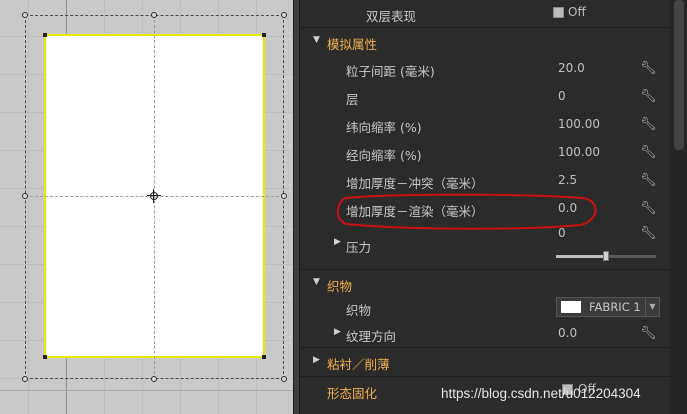 This screenshot has width=687, height=414. Describe the element at coordinates (485, 69) in the screenshot. I see `property-row-particle-distance: 粒子间距 (毫米) 20.0 🔧︎` at that location.